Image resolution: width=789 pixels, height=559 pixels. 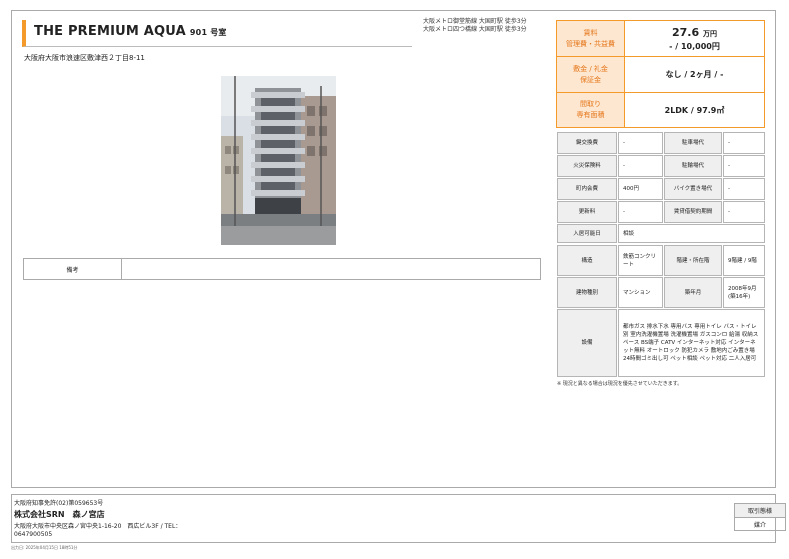 I want to click on spec-label: バイク置き場代, so click(x=693, y=189).